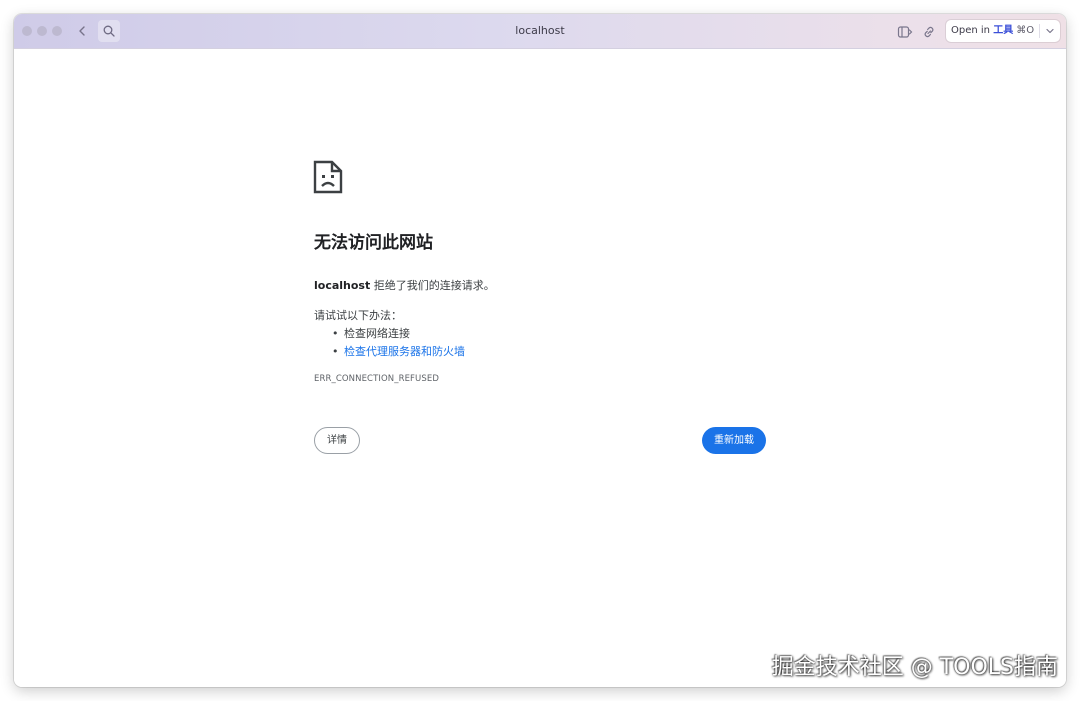  Describe the element at coordinates (328, 177) in the screenshot. I see `sad-page-icon` at that location.